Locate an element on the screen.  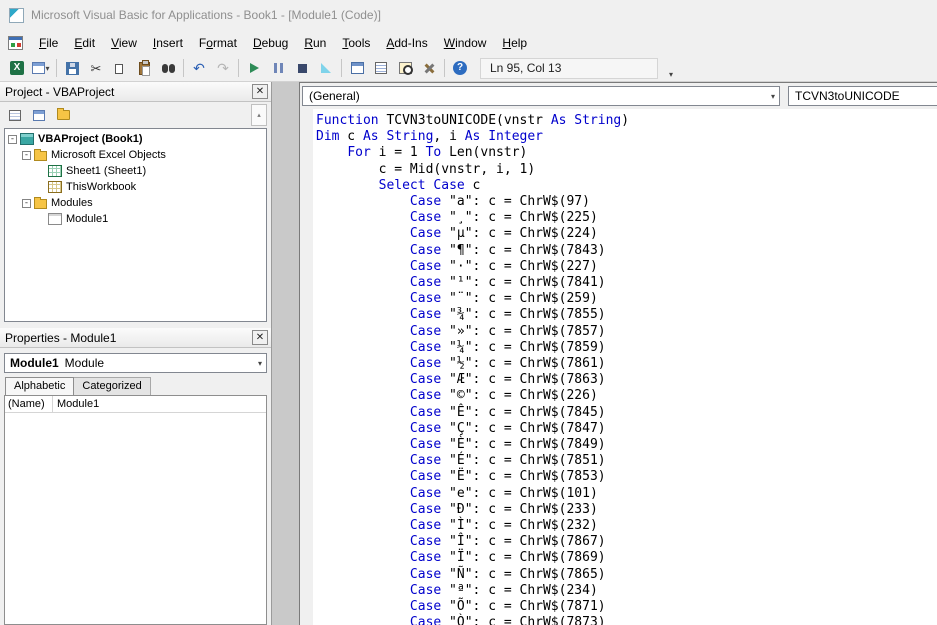
tree-item-label: ThisWorkbook is located at coordinates (101, 187).